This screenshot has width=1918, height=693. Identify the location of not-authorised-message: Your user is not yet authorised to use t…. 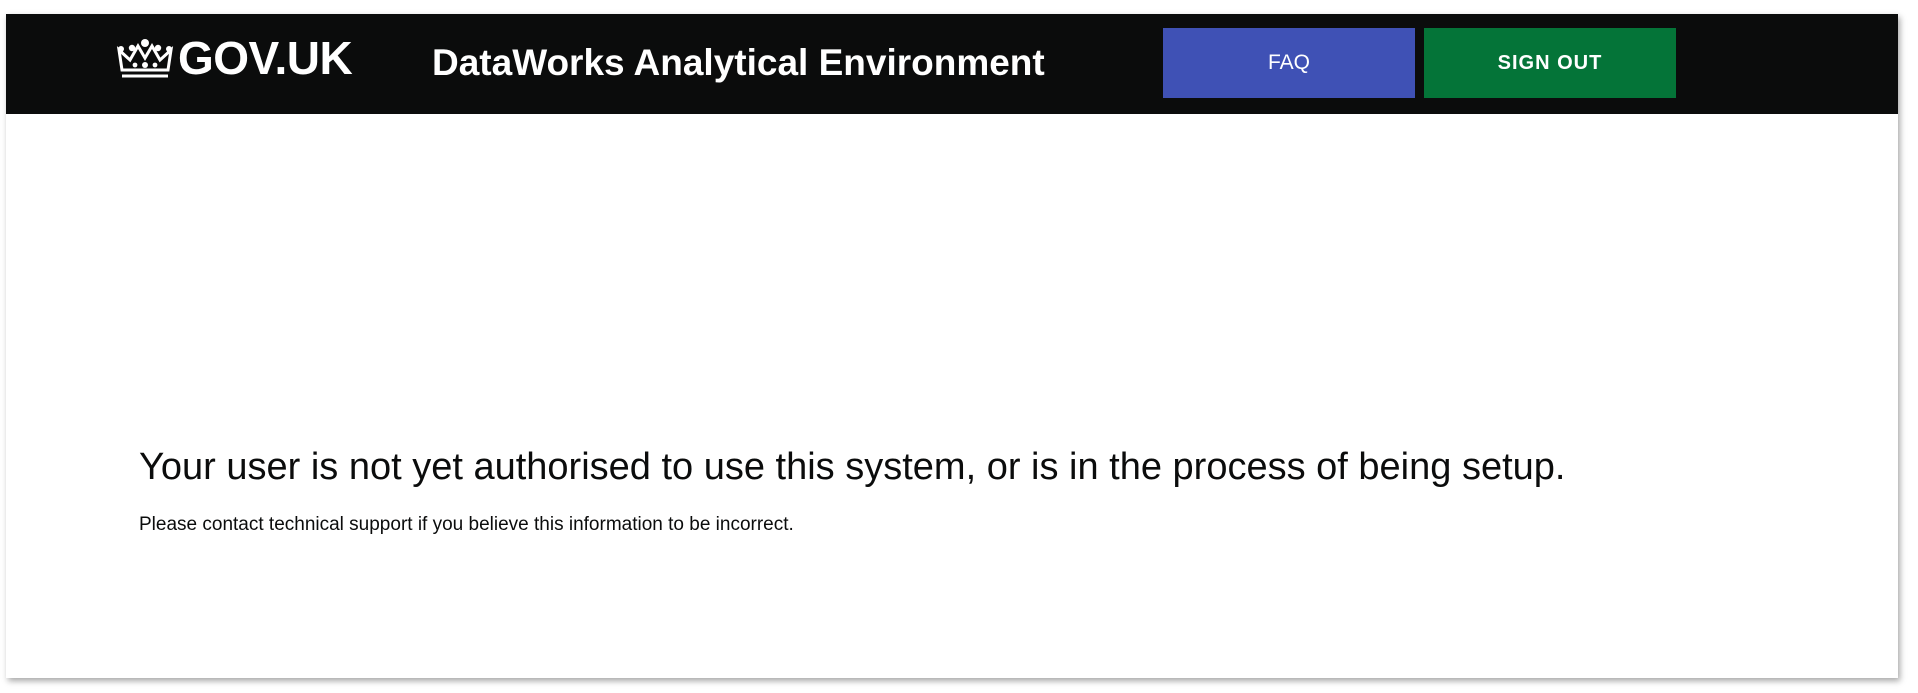
(852, 467).